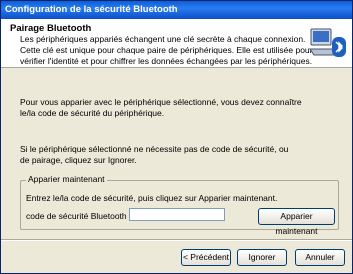  What do you see at coordinates (327, 42) in the screenshot?
I see `bluetooth-computer-icon` at bounding box center [327, 42].